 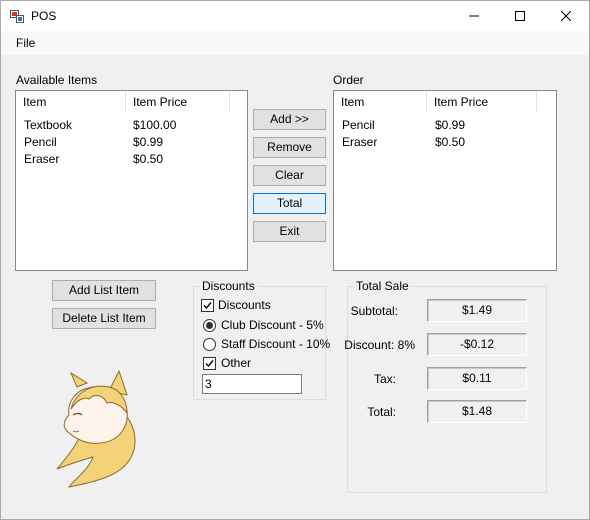 I want to click on remove-button: Remove, so click(x=289, y=147).